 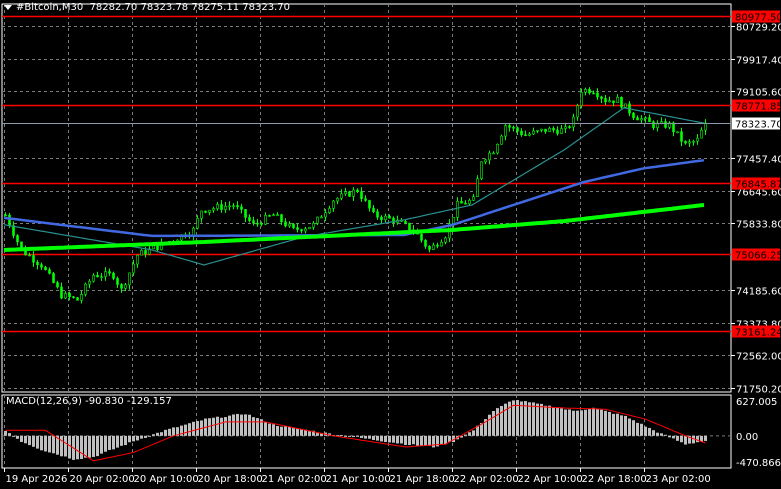 I want to click on time-axis-label: 20 Apr 10:00, so click(x=166, y=479).